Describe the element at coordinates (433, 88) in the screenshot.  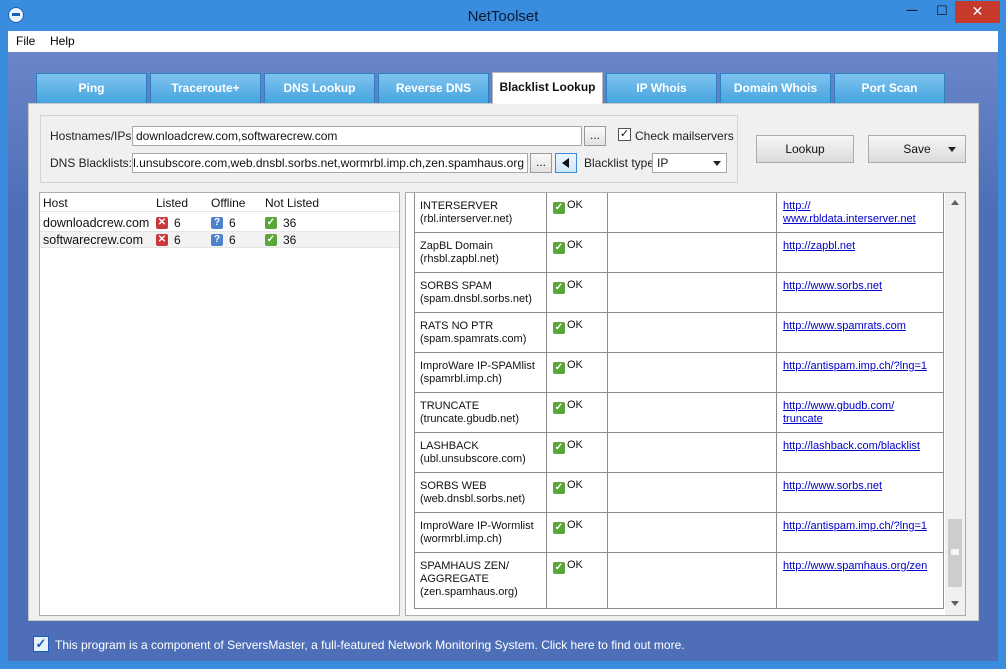
I see `tab-reverse-dns: Reverse DNS` at that location.